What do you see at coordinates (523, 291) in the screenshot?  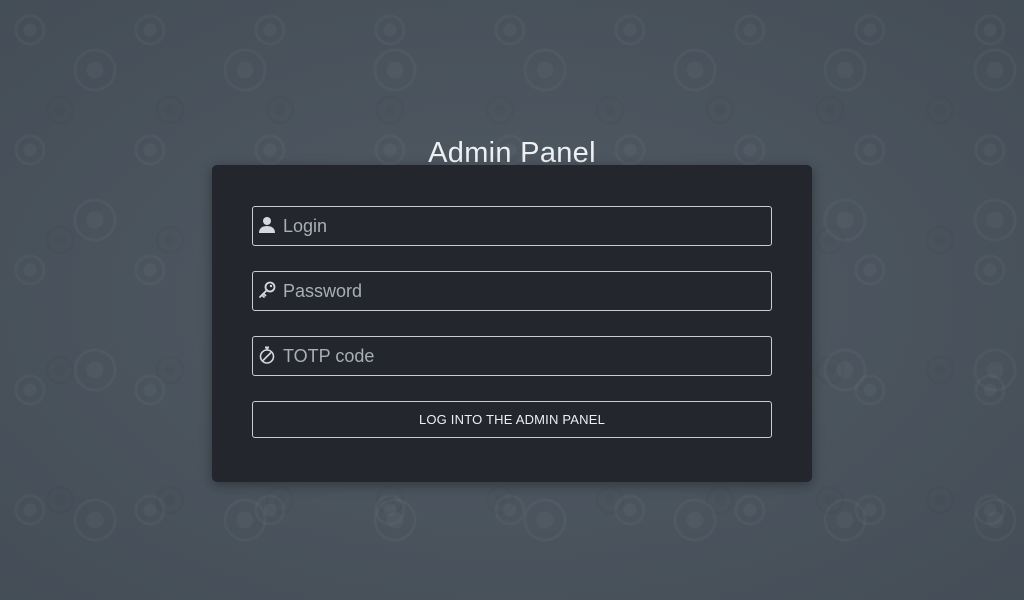 I see `password-input` at bounding box center [523, 291].